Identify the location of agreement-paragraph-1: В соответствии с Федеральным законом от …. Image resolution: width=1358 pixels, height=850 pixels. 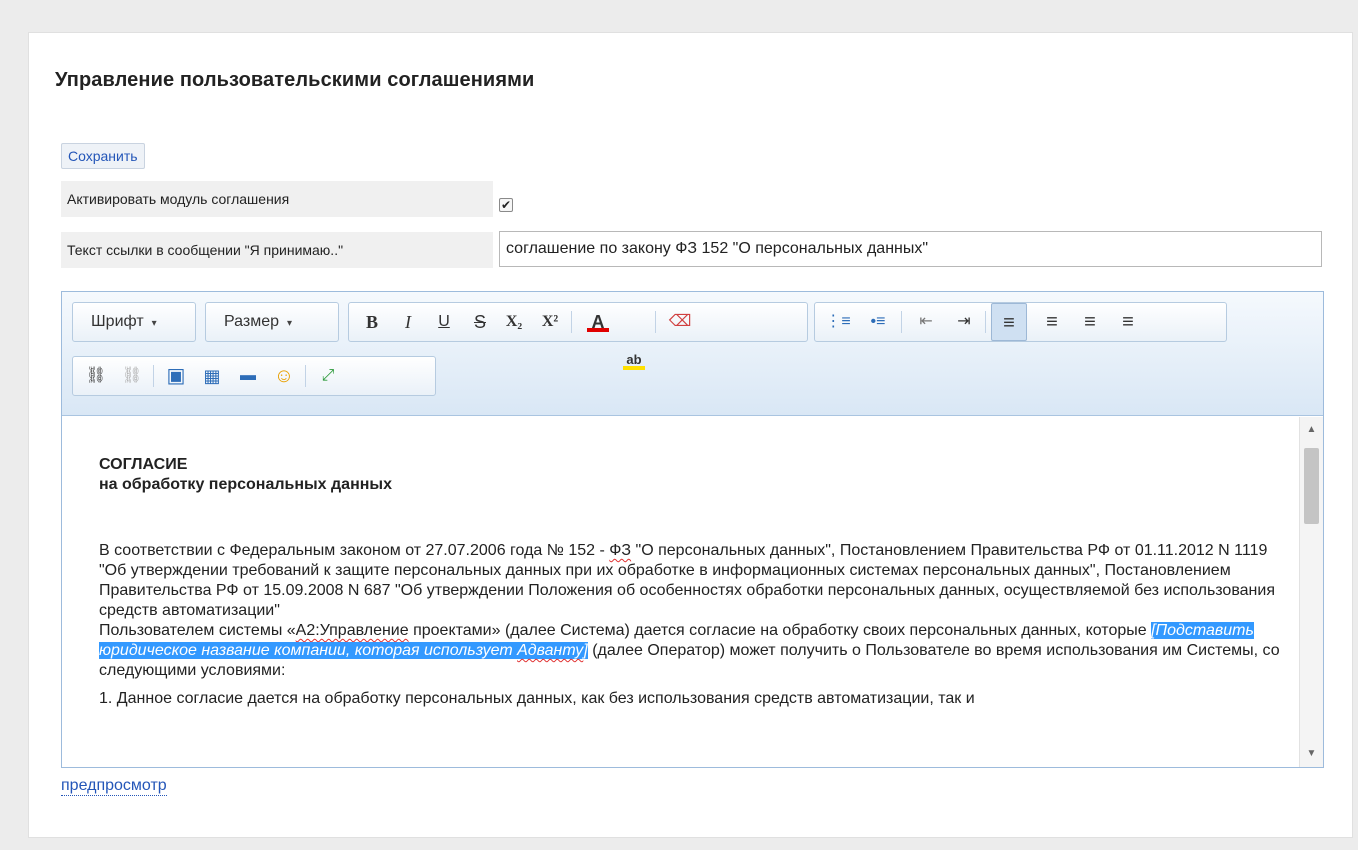
(687, 580).